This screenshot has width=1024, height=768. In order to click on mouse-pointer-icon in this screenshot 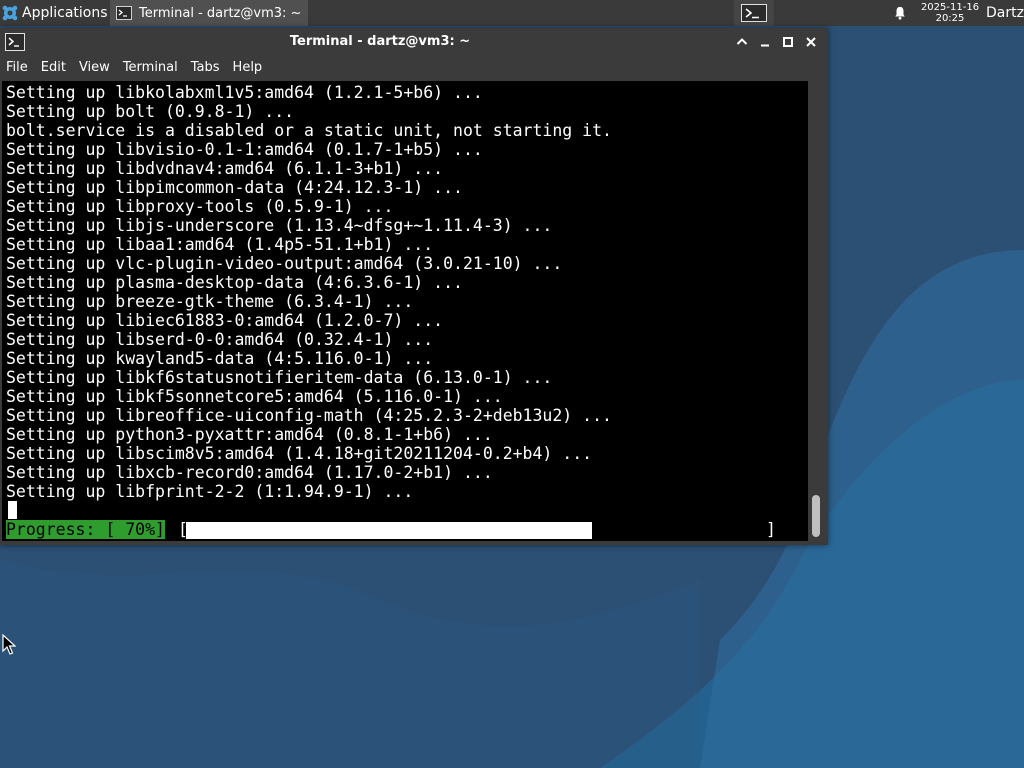, I will do `click(9, 644)`.